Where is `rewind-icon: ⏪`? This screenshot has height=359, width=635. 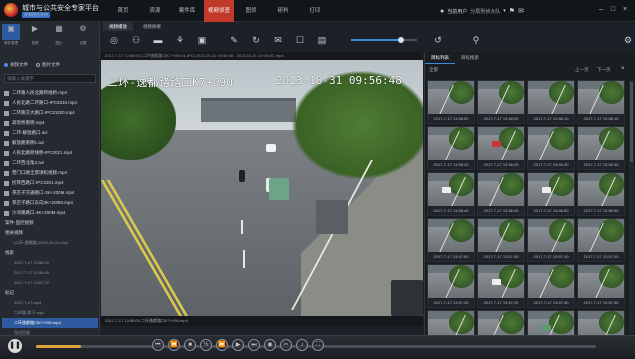 rewind-icon: ⏪ is located at coordinates (174, 345).